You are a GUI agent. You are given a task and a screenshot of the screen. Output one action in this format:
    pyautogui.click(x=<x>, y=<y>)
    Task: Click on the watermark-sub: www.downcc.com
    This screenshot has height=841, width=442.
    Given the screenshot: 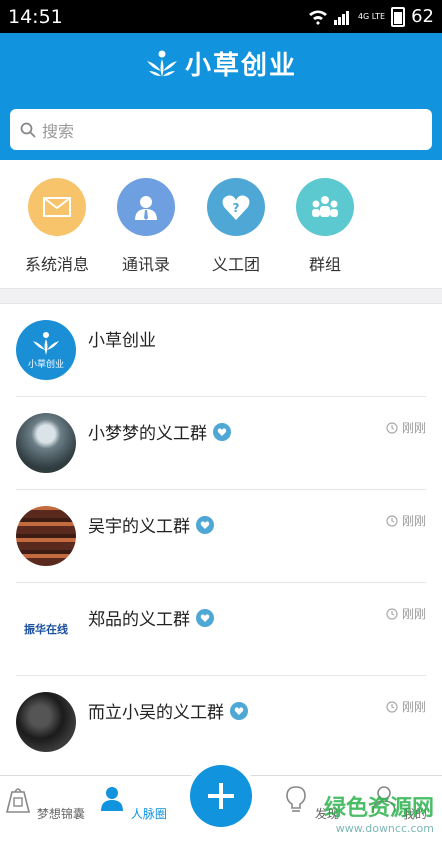 What is the action you would take?
    pyautogui.click(x=384, y=828)
    